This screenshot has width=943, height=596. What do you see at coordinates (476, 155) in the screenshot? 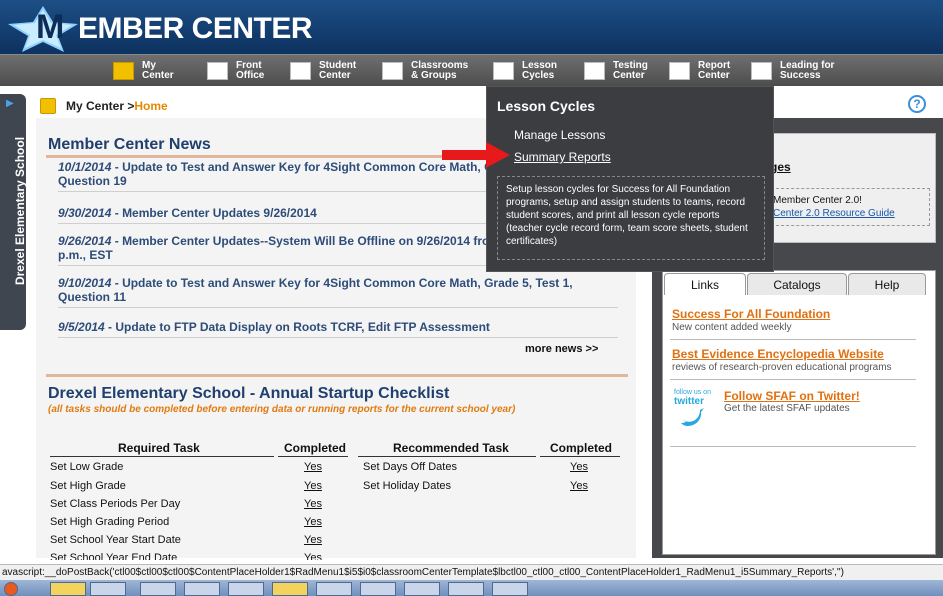
I see `red-arrow-icon` at bounding box center [476, 155].